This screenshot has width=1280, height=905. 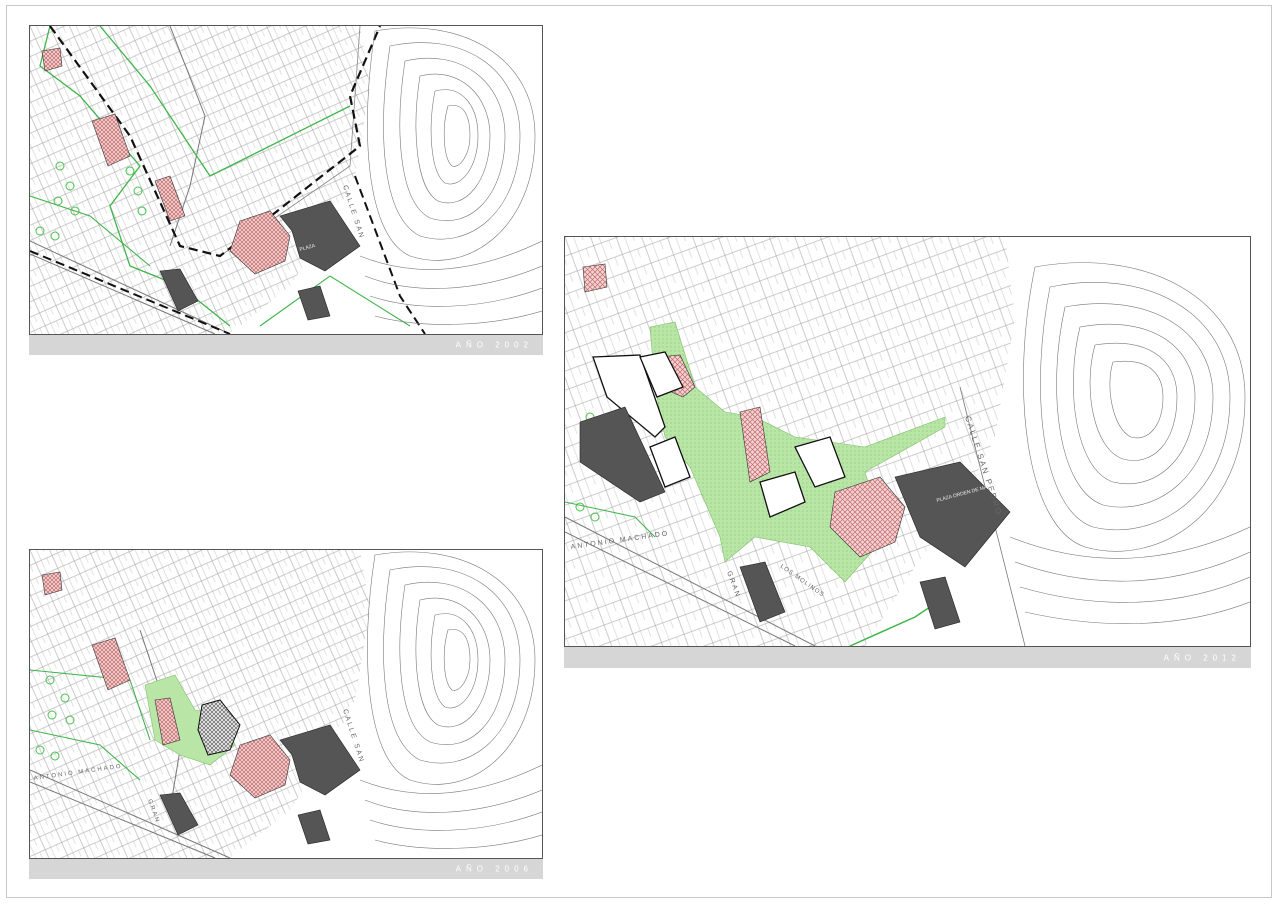 I want to click on map-panel-2006: ANTONIO MACHADO GRAN CALLE SAN AÑO 2006, so click(x=286, y=714).